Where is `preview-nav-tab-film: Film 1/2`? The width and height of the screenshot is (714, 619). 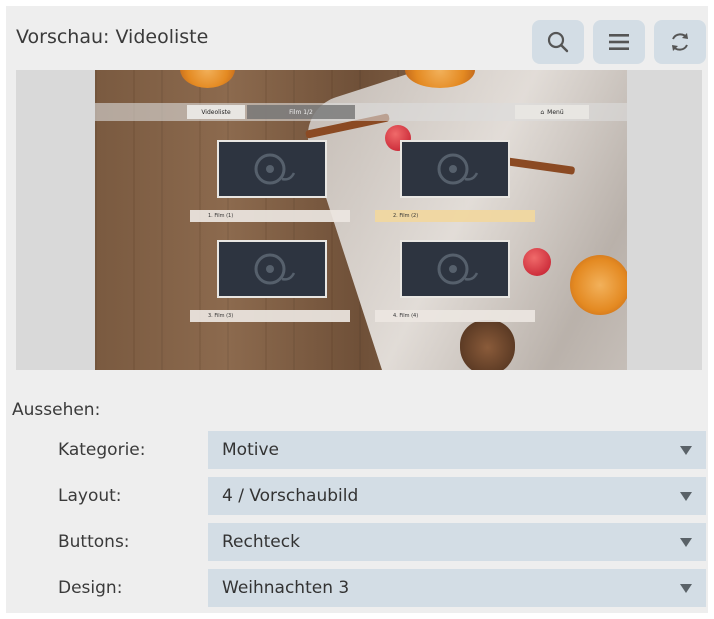 preview-nav-tab-film: Film 1/2 is located at coordinates (301, 112).